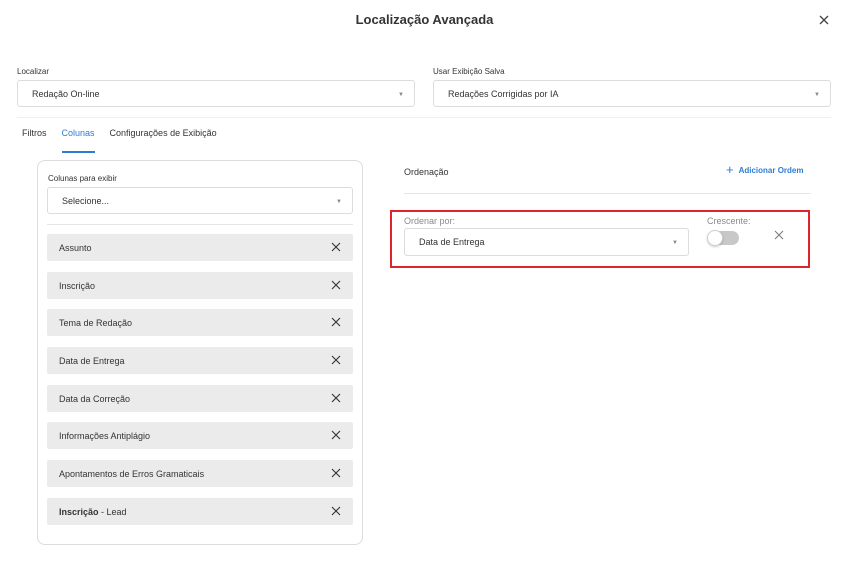 This screenshot has width=849, height=567. What do you see at coordinates (200, 360) in the screenshot?
I see `column-item-data-entrega: Data de Entrega` at bounding box center [200, 360].